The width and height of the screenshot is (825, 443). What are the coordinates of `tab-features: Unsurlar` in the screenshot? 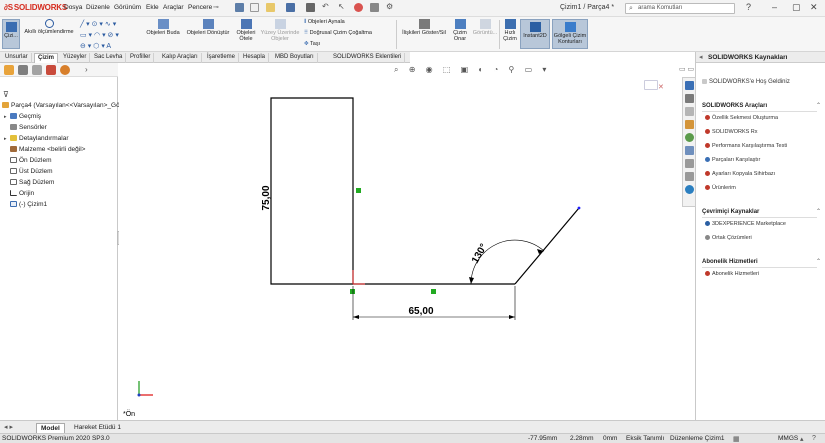 It's located at (17, 58).